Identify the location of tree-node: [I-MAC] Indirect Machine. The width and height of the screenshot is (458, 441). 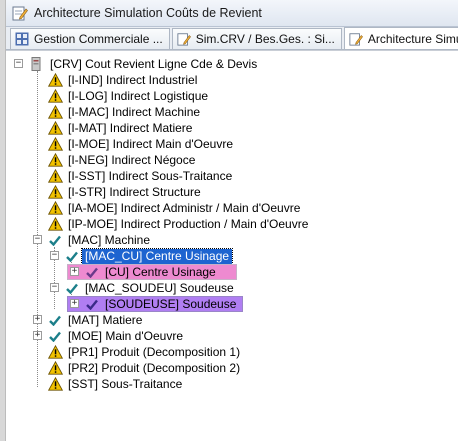
(125, 112).